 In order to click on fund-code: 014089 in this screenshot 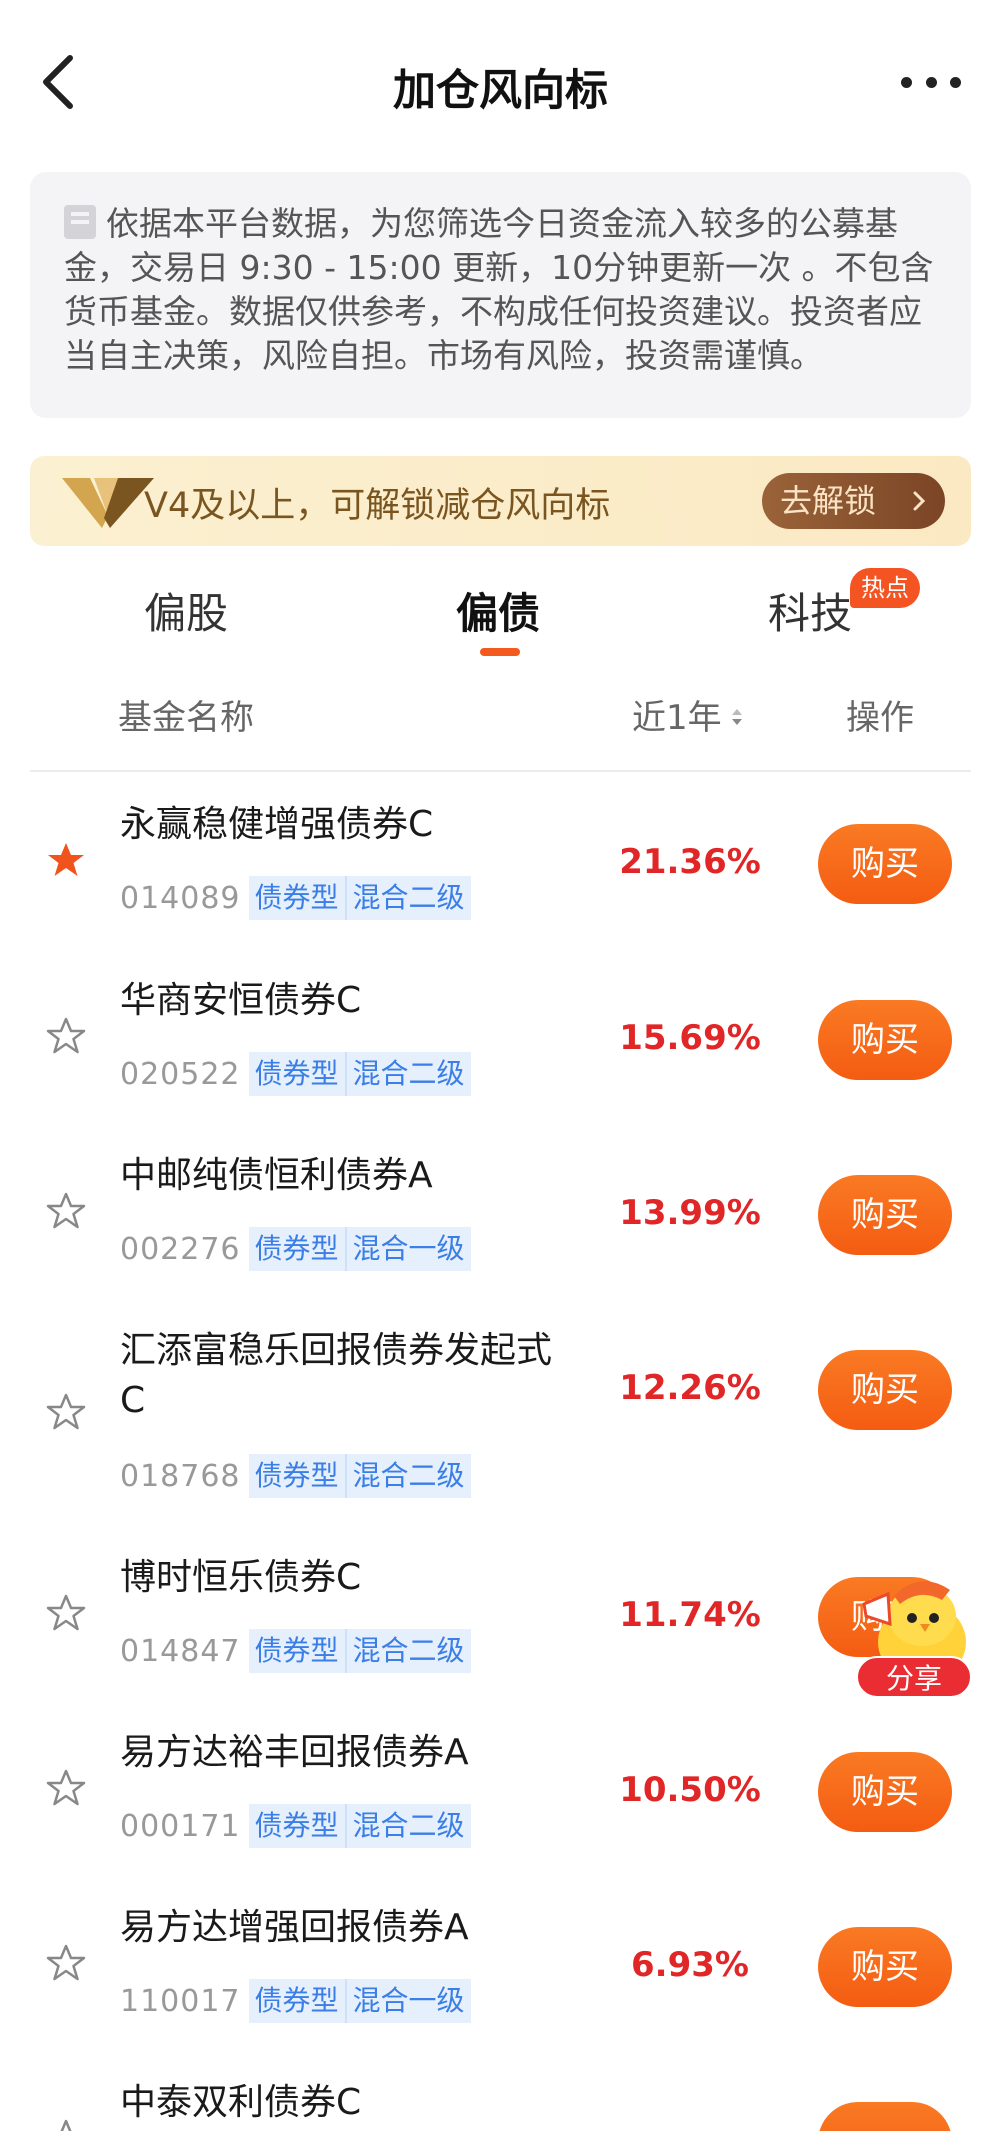, I will do `click(180, 898)`.